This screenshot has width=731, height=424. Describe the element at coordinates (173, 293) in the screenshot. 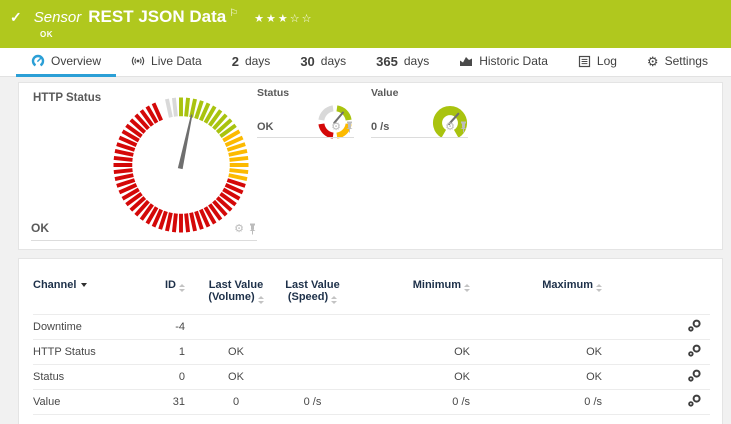

I see `column-header-id: ID` at that location.